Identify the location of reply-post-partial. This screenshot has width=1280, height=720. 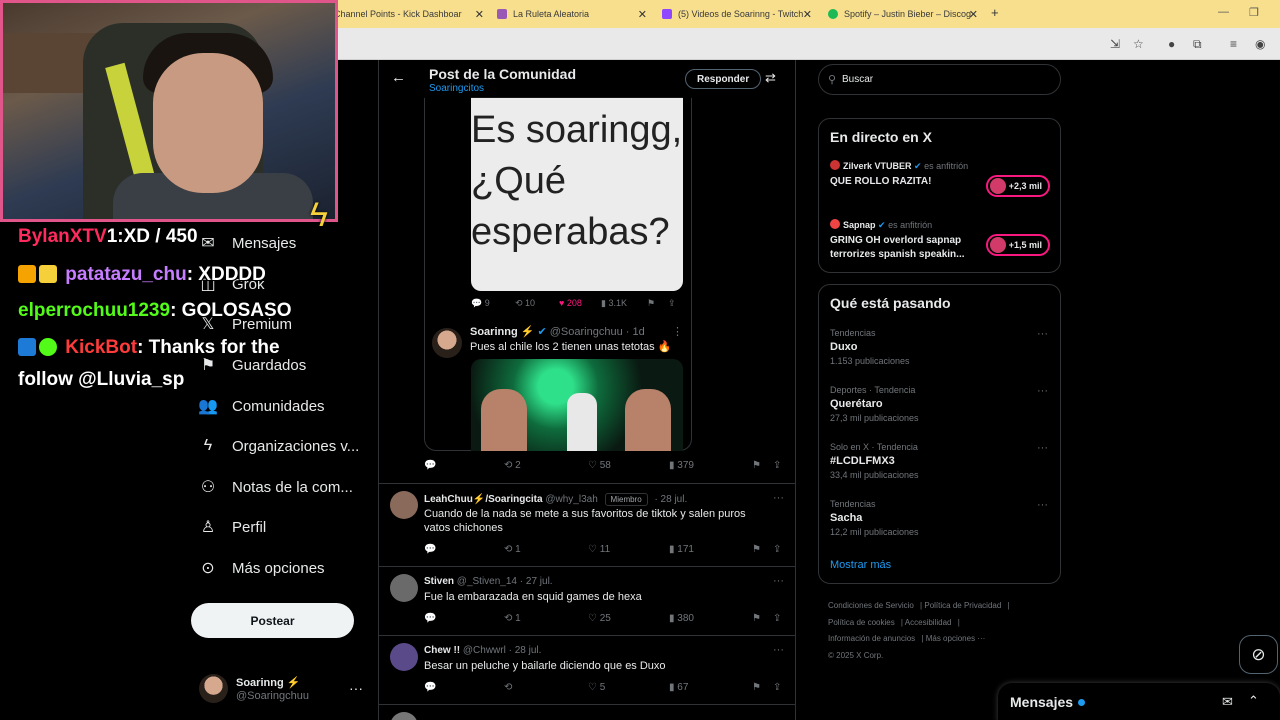
(587, 712).